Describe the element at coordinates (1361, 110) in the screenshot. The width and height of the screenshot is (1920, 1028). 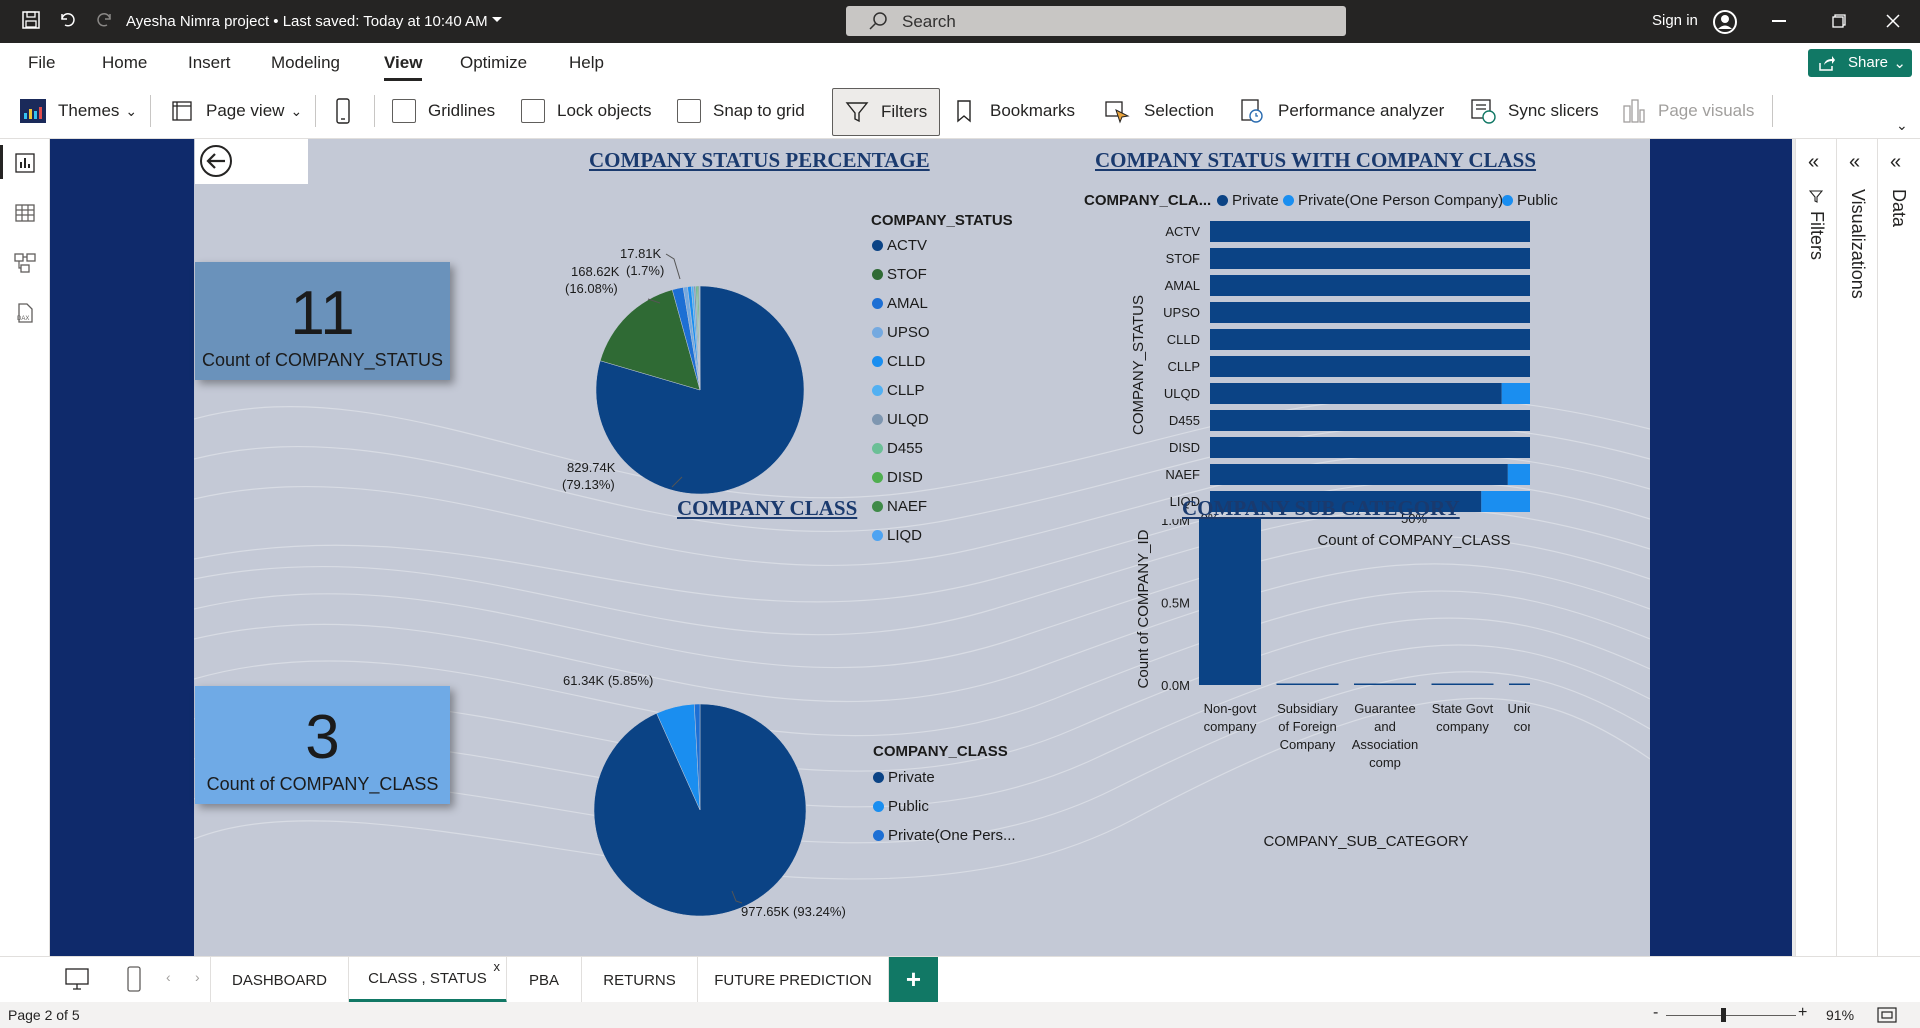
I see `performance-analyzer-label: Performance analyzer` at that location.